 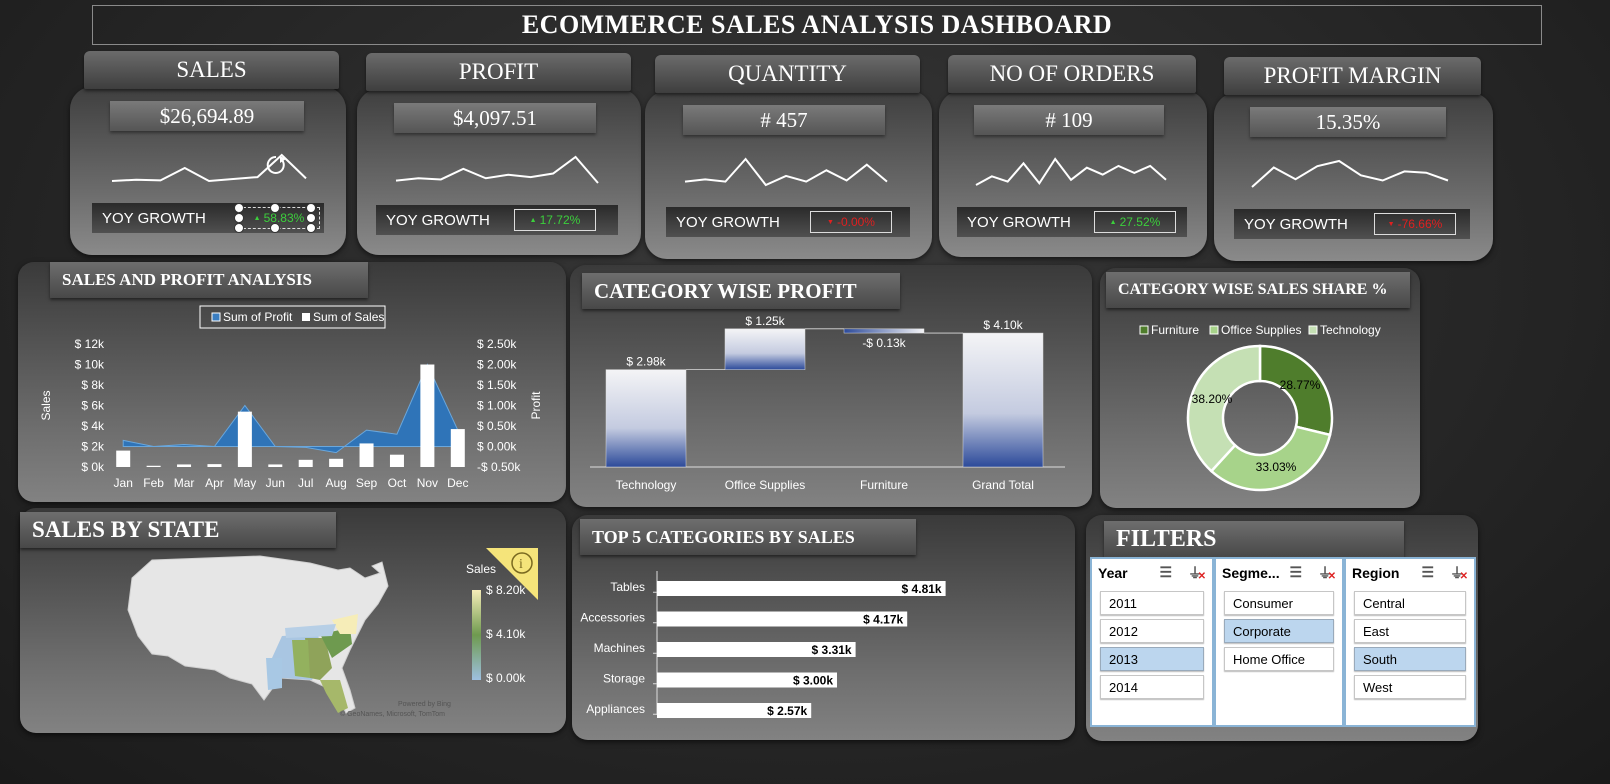 I want to click on x-tick: Jun, so click(x=275, y=483).